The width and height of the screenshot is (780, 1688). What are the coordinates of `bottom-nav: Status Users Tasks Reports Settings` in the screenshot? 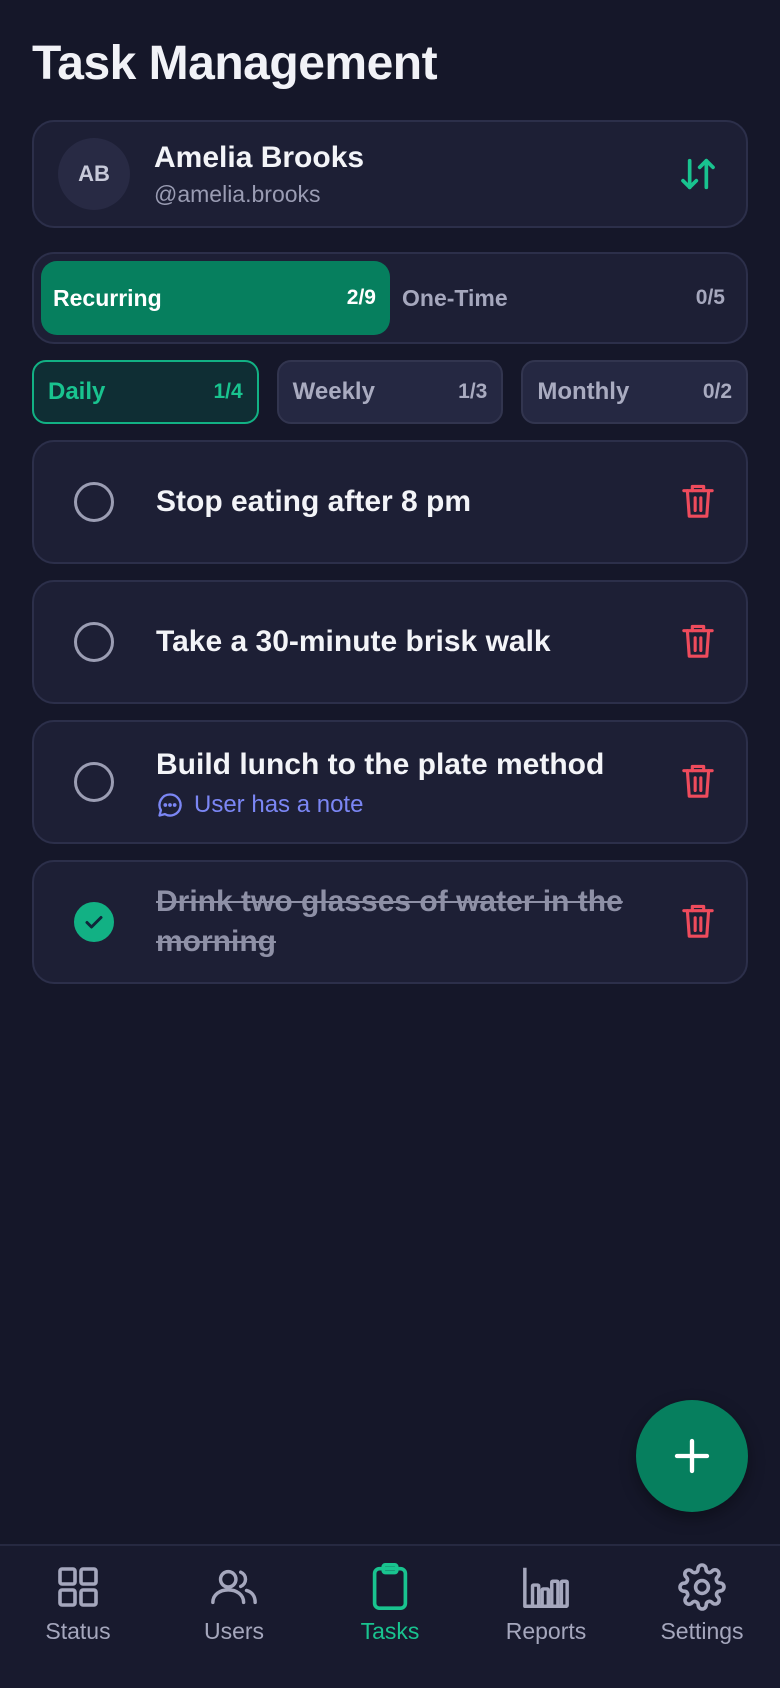 It's located at (390, 1616).